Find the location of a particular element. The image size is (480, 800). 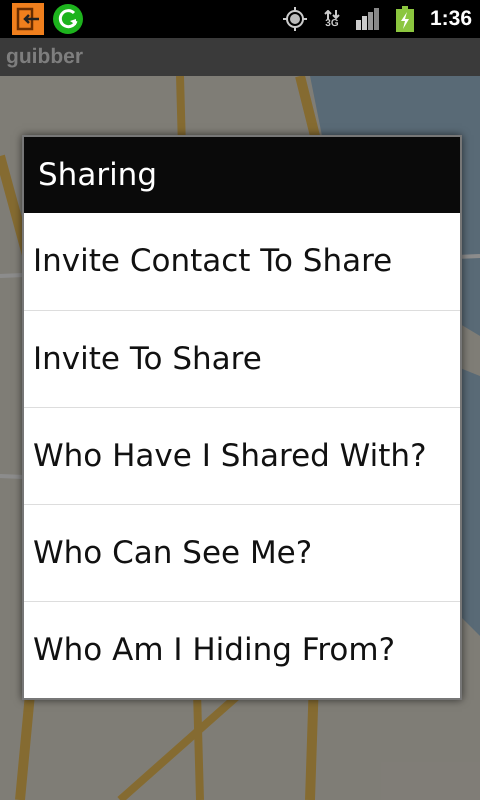

data-arrows-icon is located at coordinates (332, 14).